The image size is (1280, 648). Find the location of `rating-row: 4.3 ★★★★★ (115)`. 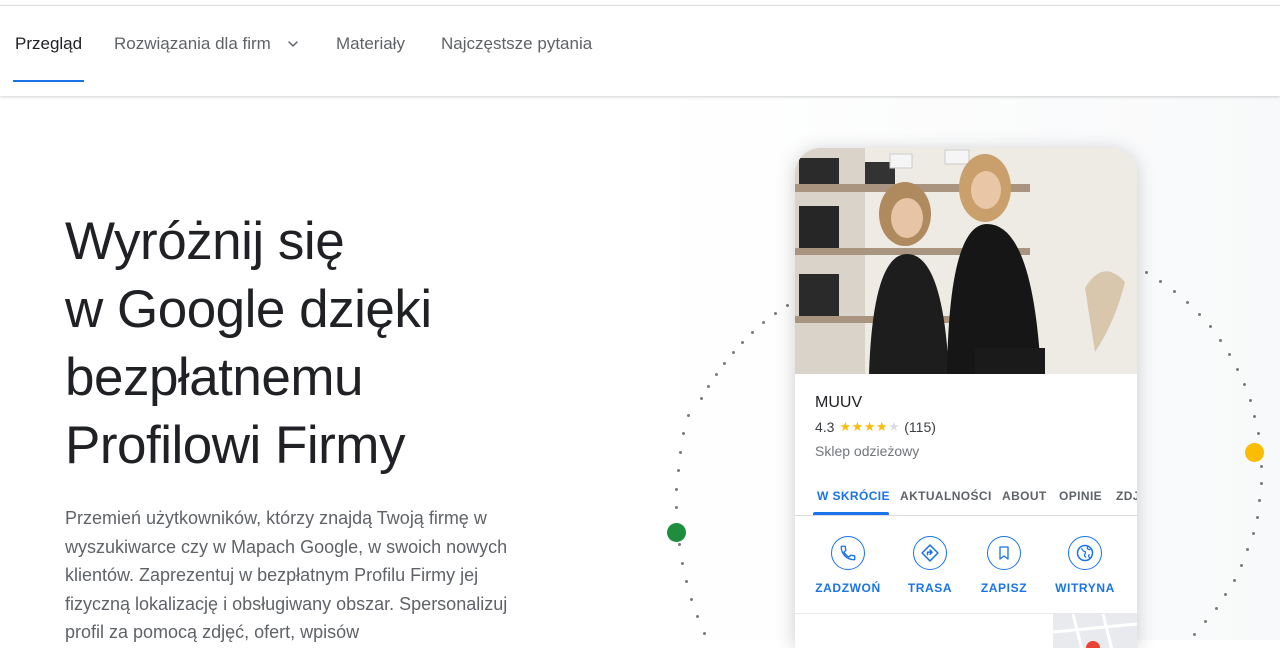

rating-row: 4.3 ★★★★★ (115) is located at coordinates (875, 427).